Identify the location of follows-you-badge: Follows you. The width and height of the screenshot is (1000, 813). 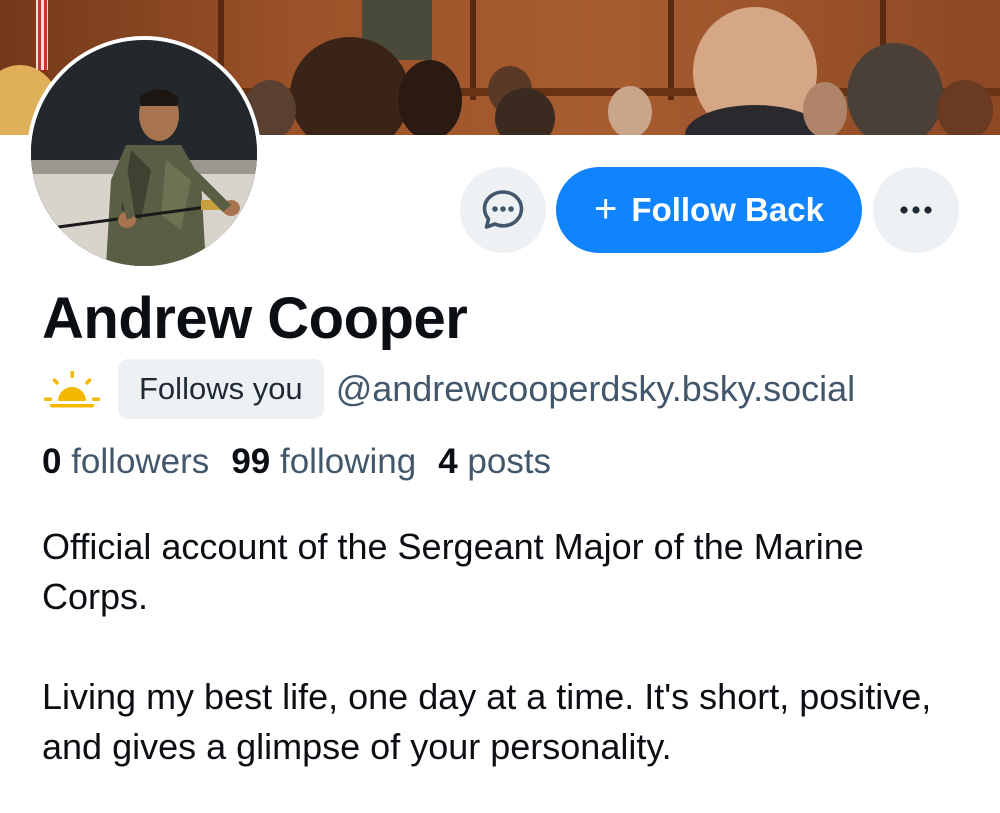
(221, 389).